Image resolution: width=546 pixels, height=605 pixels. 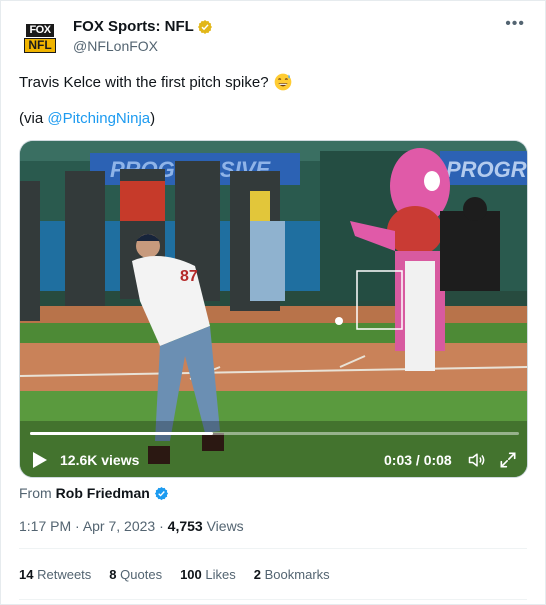 I want to click on tweet-text-body: Travis Kelce with the first pitch spike?, so click(x=144, y=82).